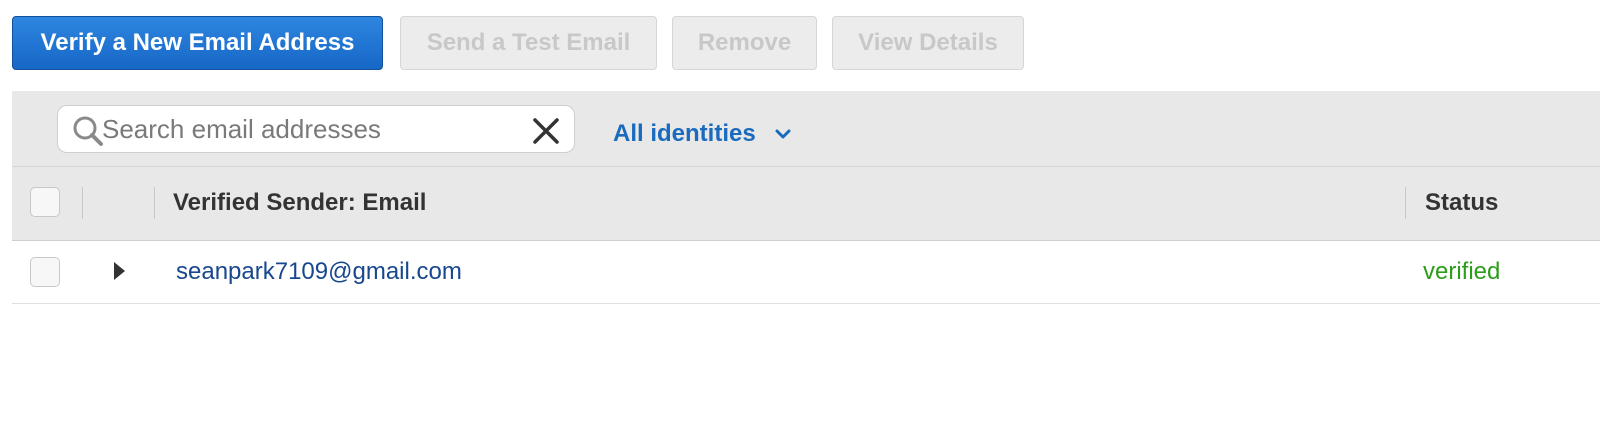 The image size is (1600, 422). Describe the element at coordinates (197, 43) in the screenshot. I see `verify-new-email-button: Verify a New Email Address` at that location.